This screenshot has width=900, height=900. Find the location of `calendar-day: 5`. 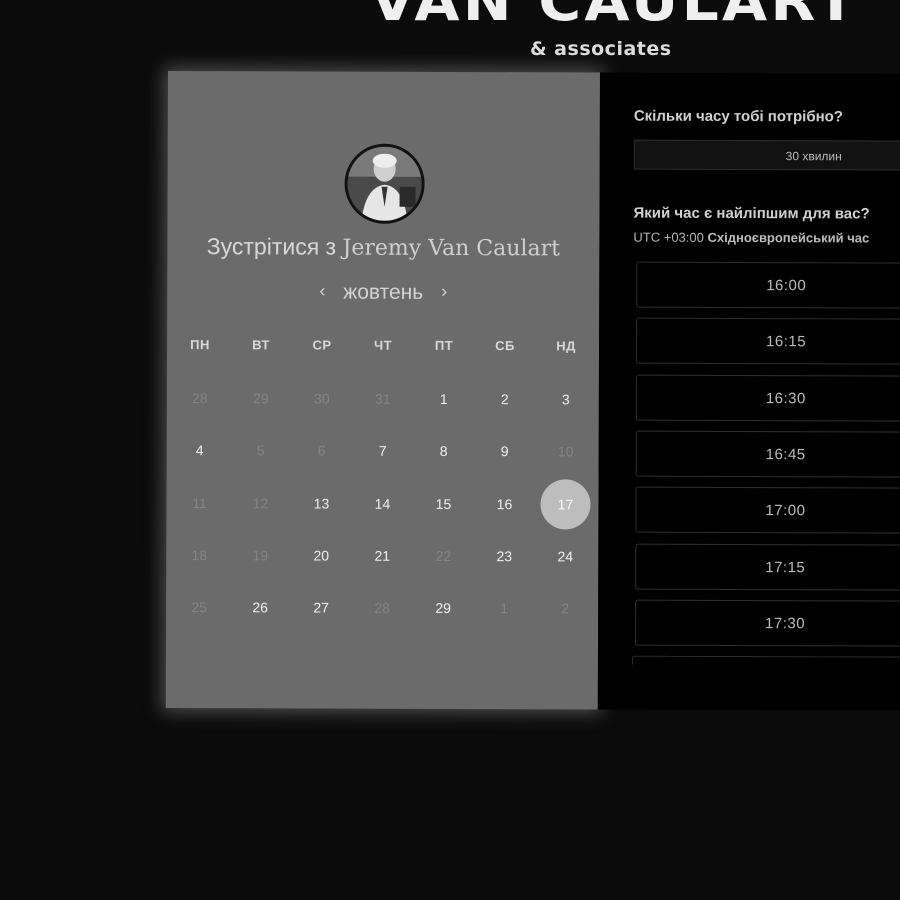

calendar-day: 5 is located at coordinates (260, 450).